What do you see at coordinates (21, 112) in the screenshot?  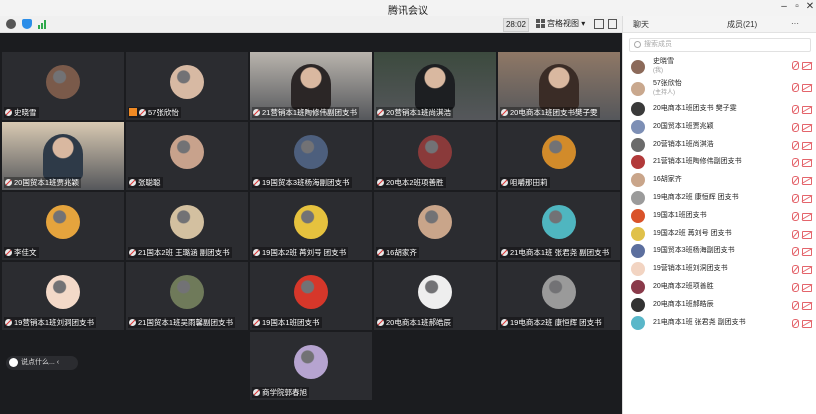 I see `participant-name-tag: 史晓雪` at bounding box center [21, 112].